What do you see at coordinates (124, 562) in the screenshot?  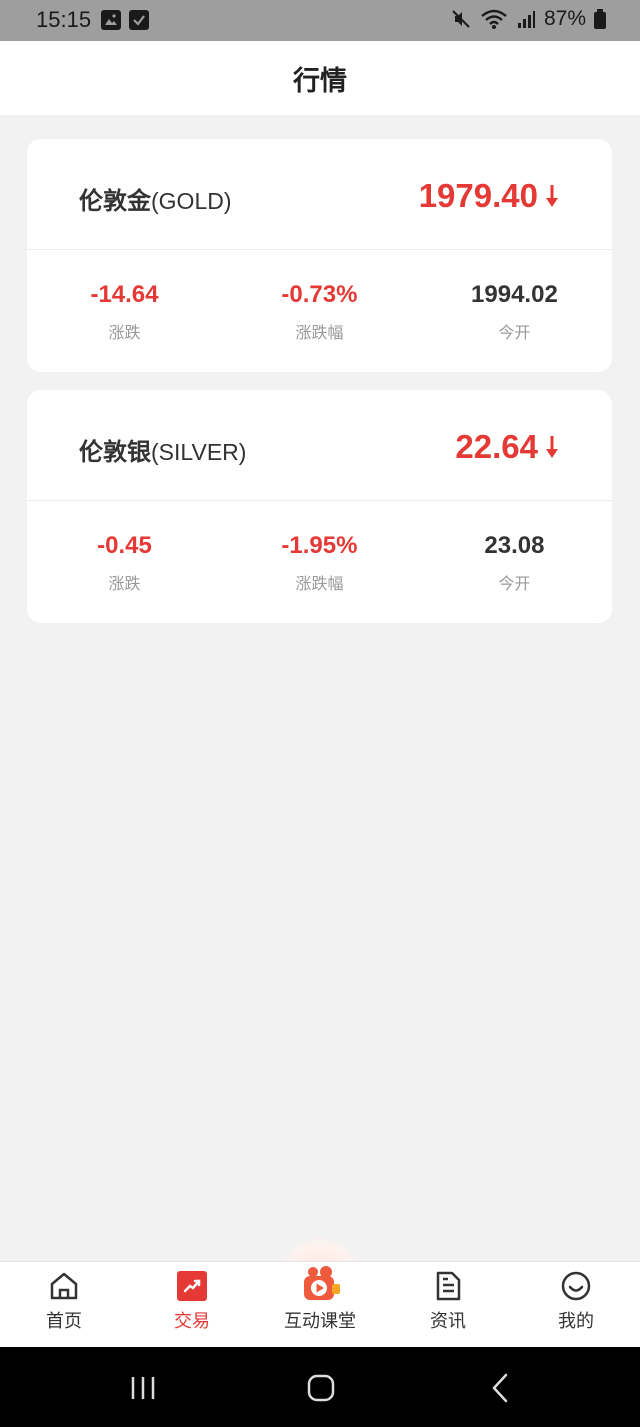 I see `stat-change: -0.45 涨跌` at bounding box center [124, 562].